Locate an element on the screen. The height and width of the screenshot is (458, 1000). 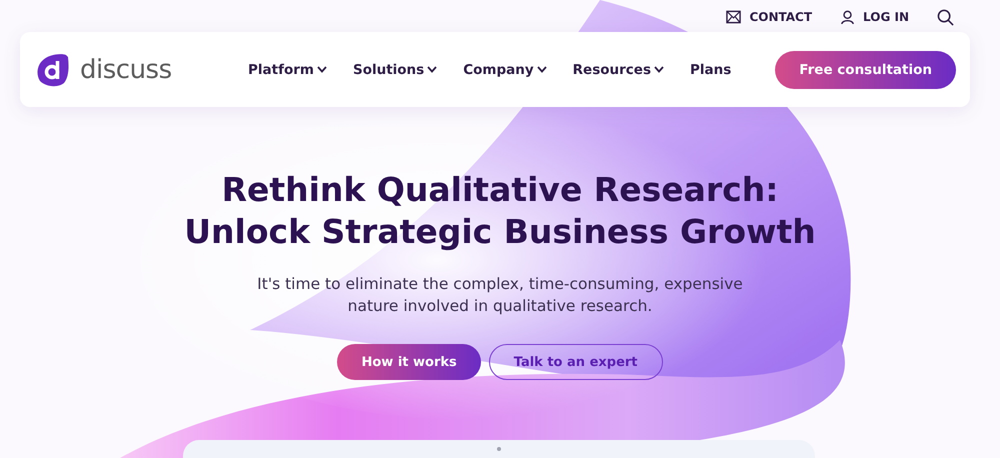
nav-link: Company is located at coordinates (505, 70).